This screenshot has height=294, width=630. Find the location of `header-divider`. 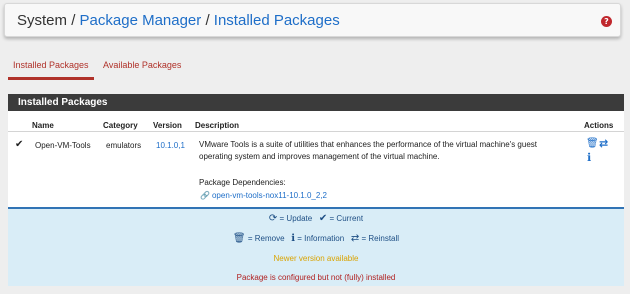

header-divider is located at coordinates (316, 131).